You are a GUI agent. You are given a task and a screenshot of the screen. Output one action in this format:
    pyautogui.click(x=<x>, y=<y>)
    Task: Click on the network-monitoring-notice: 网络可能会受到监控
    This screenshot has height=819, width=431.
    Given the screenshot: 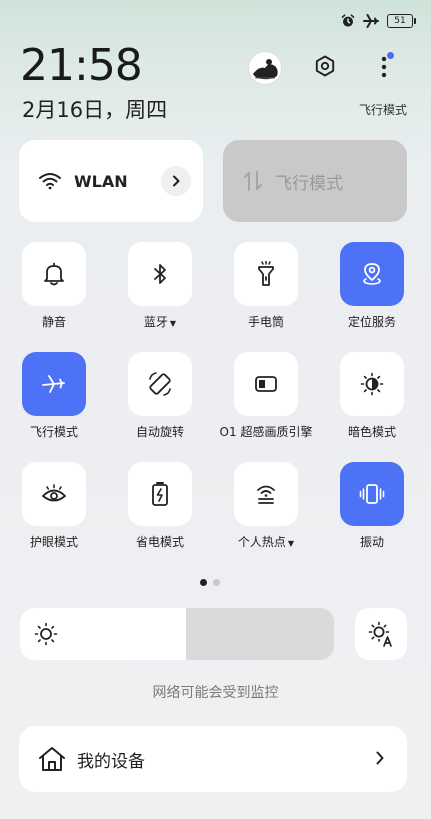 What is the action you would take?
    pyautogui.click(x=215, y=693)
    